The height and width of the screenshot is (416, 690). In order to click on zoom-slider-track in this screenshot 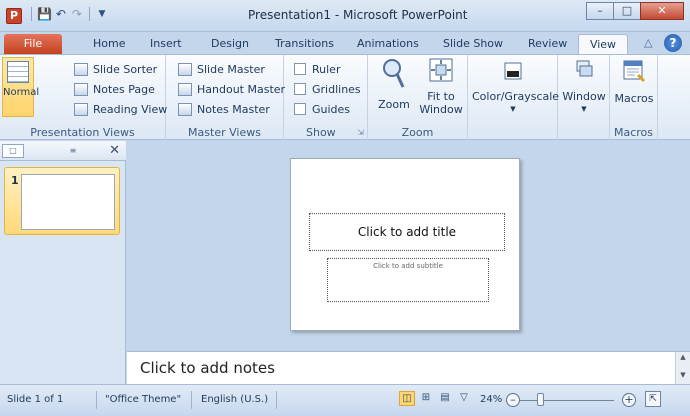, I will do `click(567, 400)`.